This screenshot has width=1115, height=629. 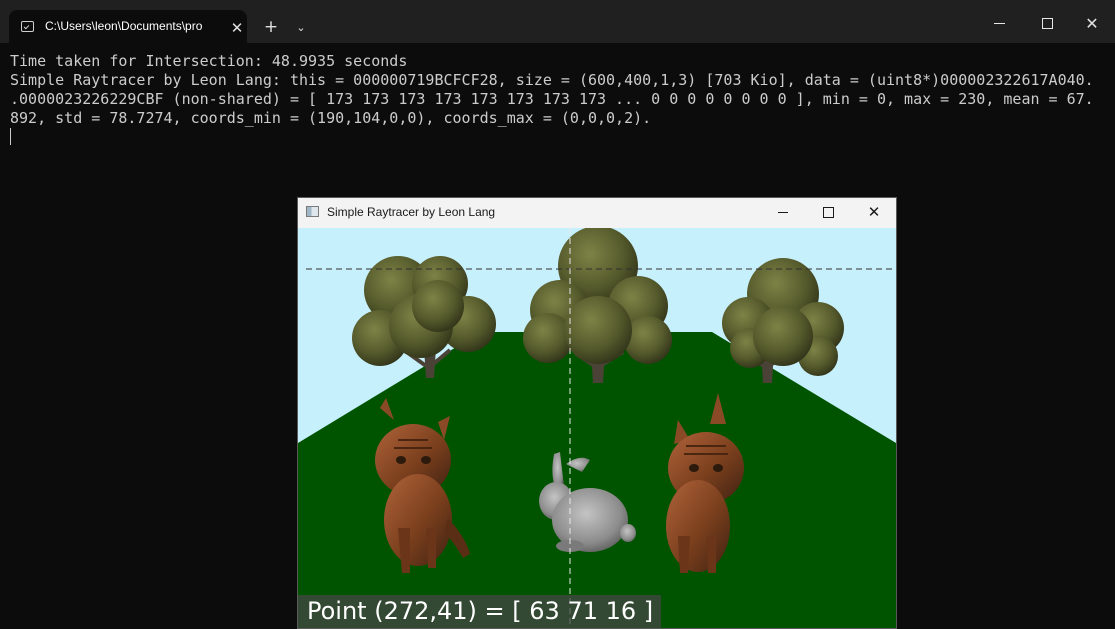 What do you see at coordinates (828, 212) in the screenshot?
I see `viewer-maximize-button` at bounding box center [828, 212].